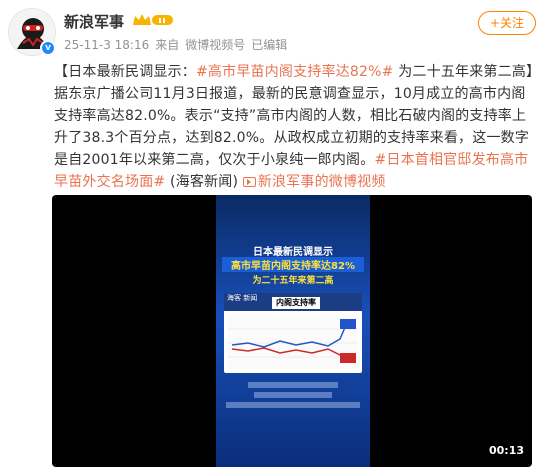 The height and width of the screenshot is (472, 554). Describe the element at coordinates (242, 298) in the screenshot. I see `panel-logo: 海客 新闻` at that location.